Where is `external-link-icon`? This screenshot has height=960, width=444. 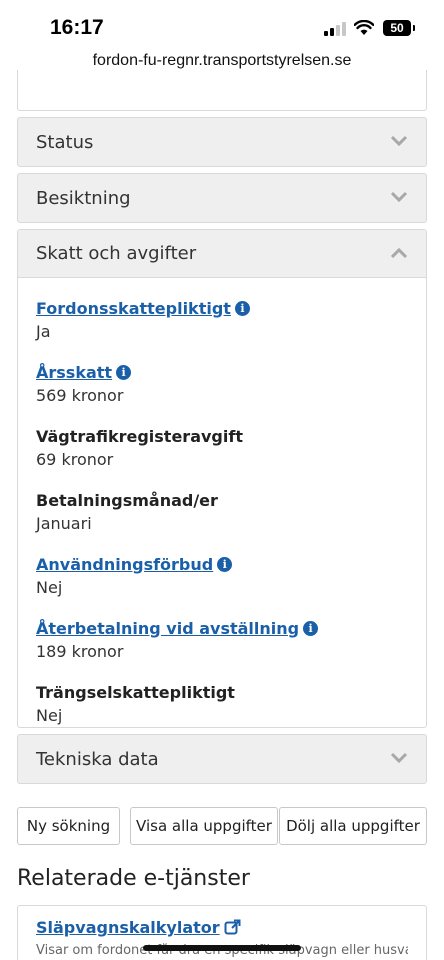 external-link-icon is located at coordinates (232, 927).